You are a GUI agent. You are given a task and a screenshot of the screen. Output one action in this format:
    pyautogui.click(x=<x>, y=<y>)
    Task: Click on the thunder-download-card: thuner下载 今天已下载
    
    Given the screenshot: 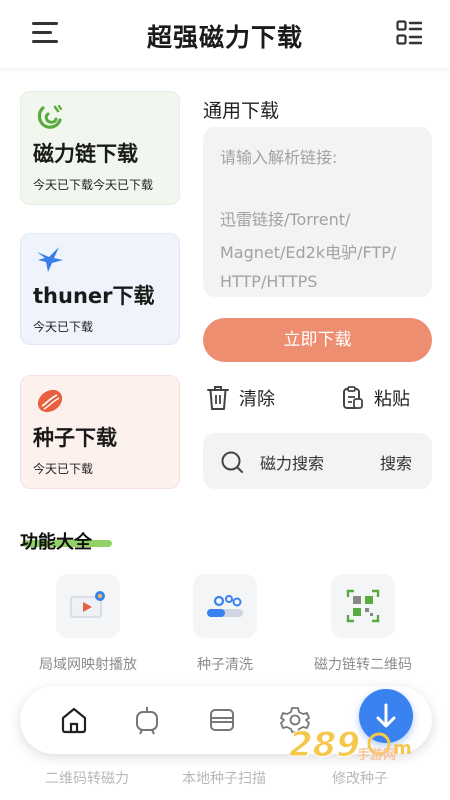 What is the action you would take?
    pyautogui.click(x=100, y=289)
    